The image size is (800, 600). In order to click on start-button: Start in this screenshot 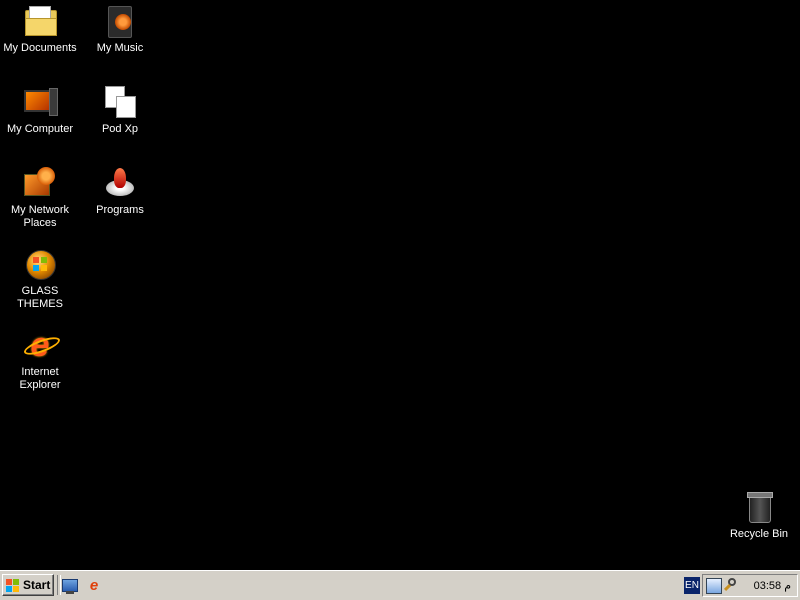, I will do `click(28, 585)`.